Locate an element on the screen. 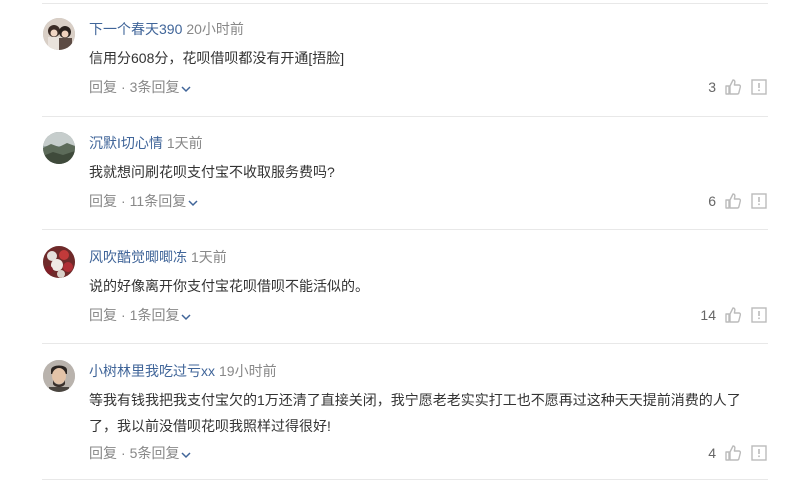 This screenshot has height=483, width=790. view-replies-button: 3条回复 is located at coordinates (161, 87).